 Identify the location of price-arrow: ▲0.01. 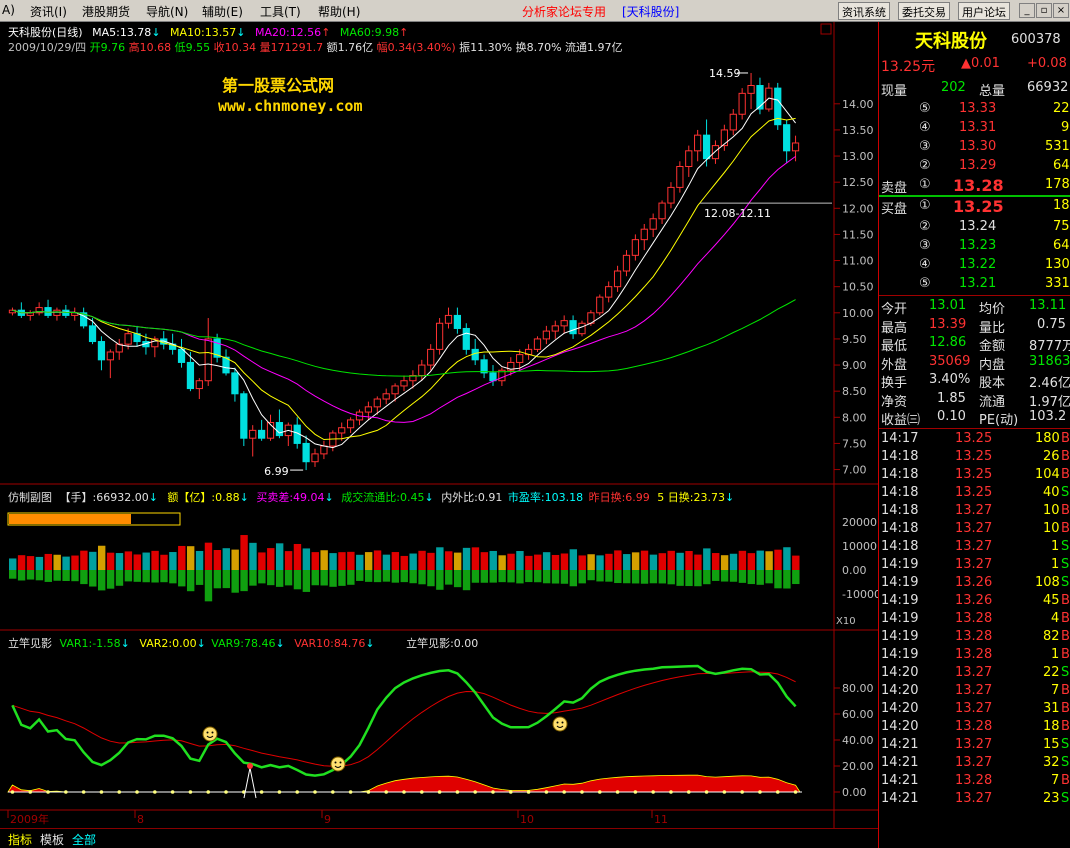
(980, 63).